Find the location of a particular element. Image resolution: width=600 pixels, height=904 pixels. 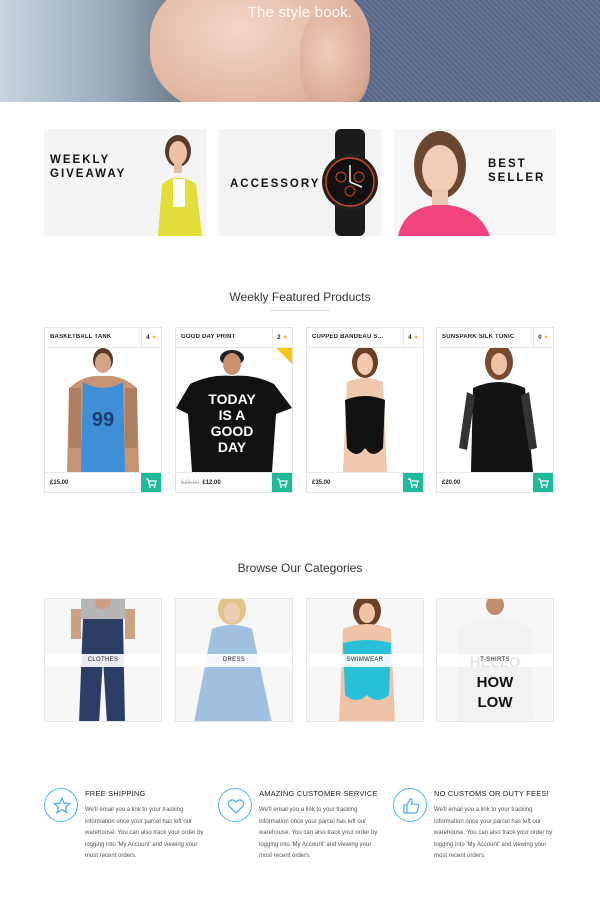

product-card: SUNSPARK SILK TUNIC 0 ★ £20.00 is located at coordinates (495, 410).